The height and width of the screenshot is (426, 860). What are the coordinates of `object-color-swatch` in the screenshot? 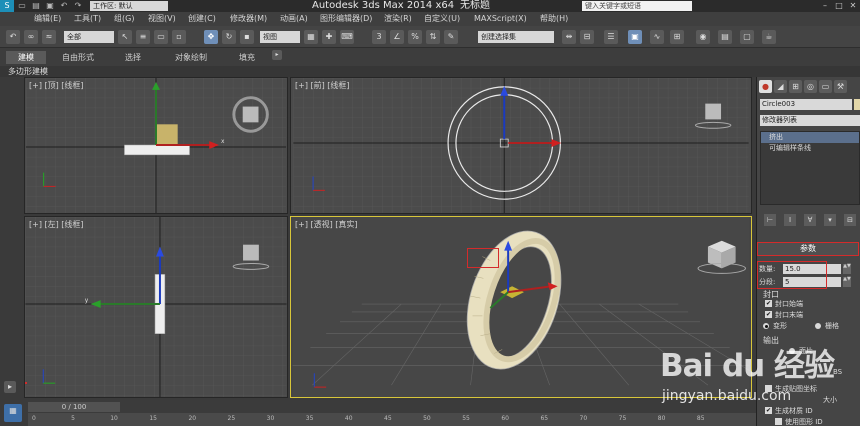 It's located at (857, 104).